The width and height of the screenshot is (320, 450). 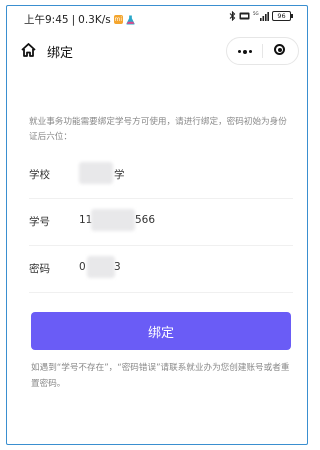 What do you see at coordinates (39, 175) in the screenshot?
I see `school-label: 学校` at bounding box center [39, 175].